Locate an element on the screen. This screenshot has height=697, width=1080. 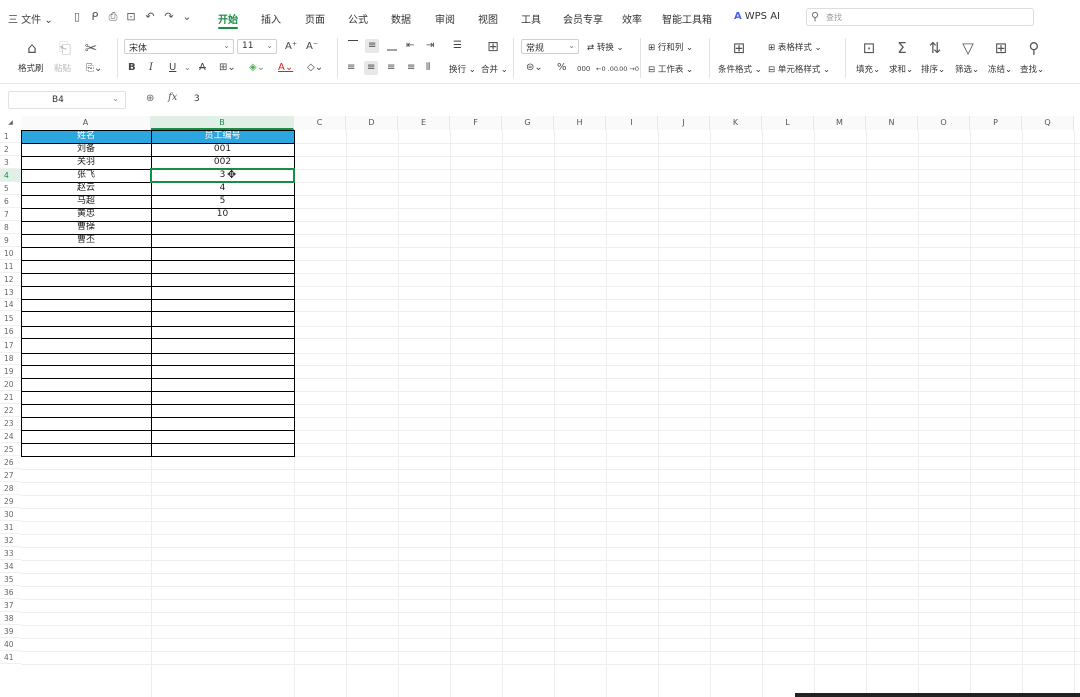
row-header-28: 28 is located at coordinates (10, 488).